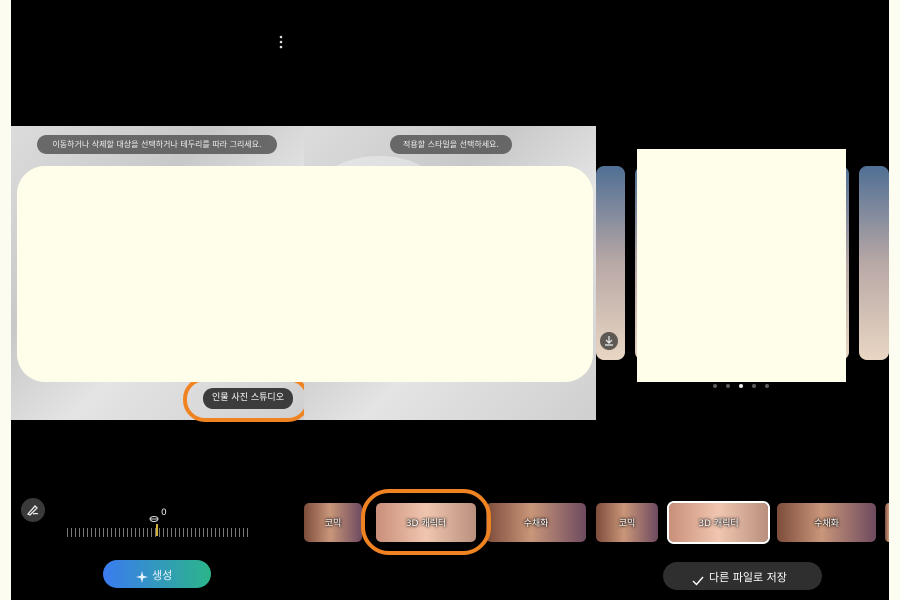  What do you see at coordinates (162, 575) in the screenshot?
I see `generate-label: 생성` at bounding box center [162, 575].